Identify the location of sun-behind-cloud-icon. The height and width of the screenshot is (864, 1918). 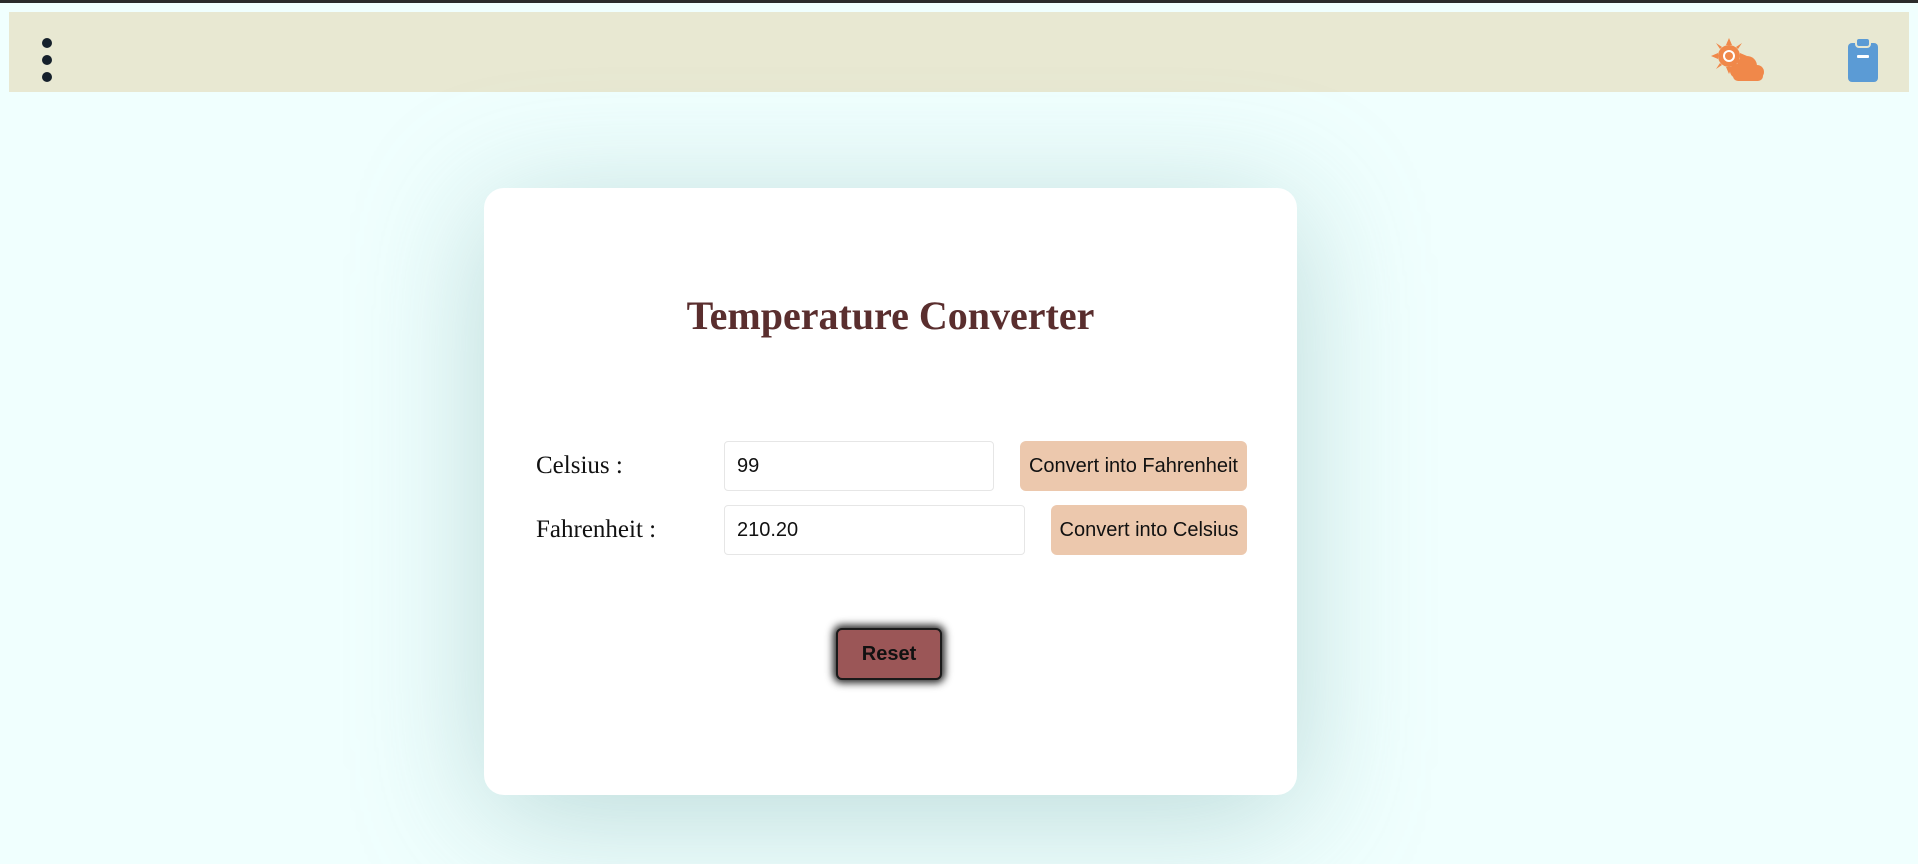
(1737, 59).